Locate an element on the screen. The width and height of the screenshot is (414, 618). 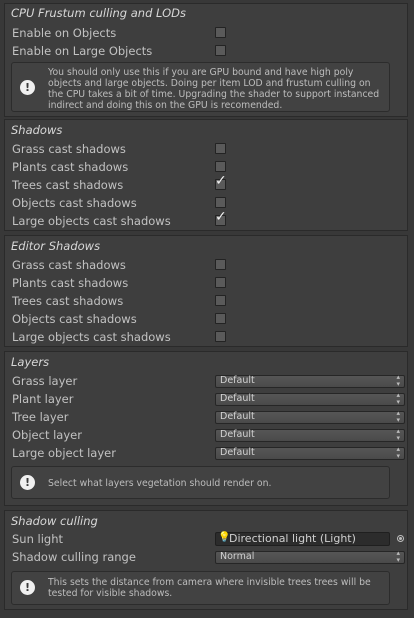
section-title: Shadow culling is located at coordinates (54, 521).